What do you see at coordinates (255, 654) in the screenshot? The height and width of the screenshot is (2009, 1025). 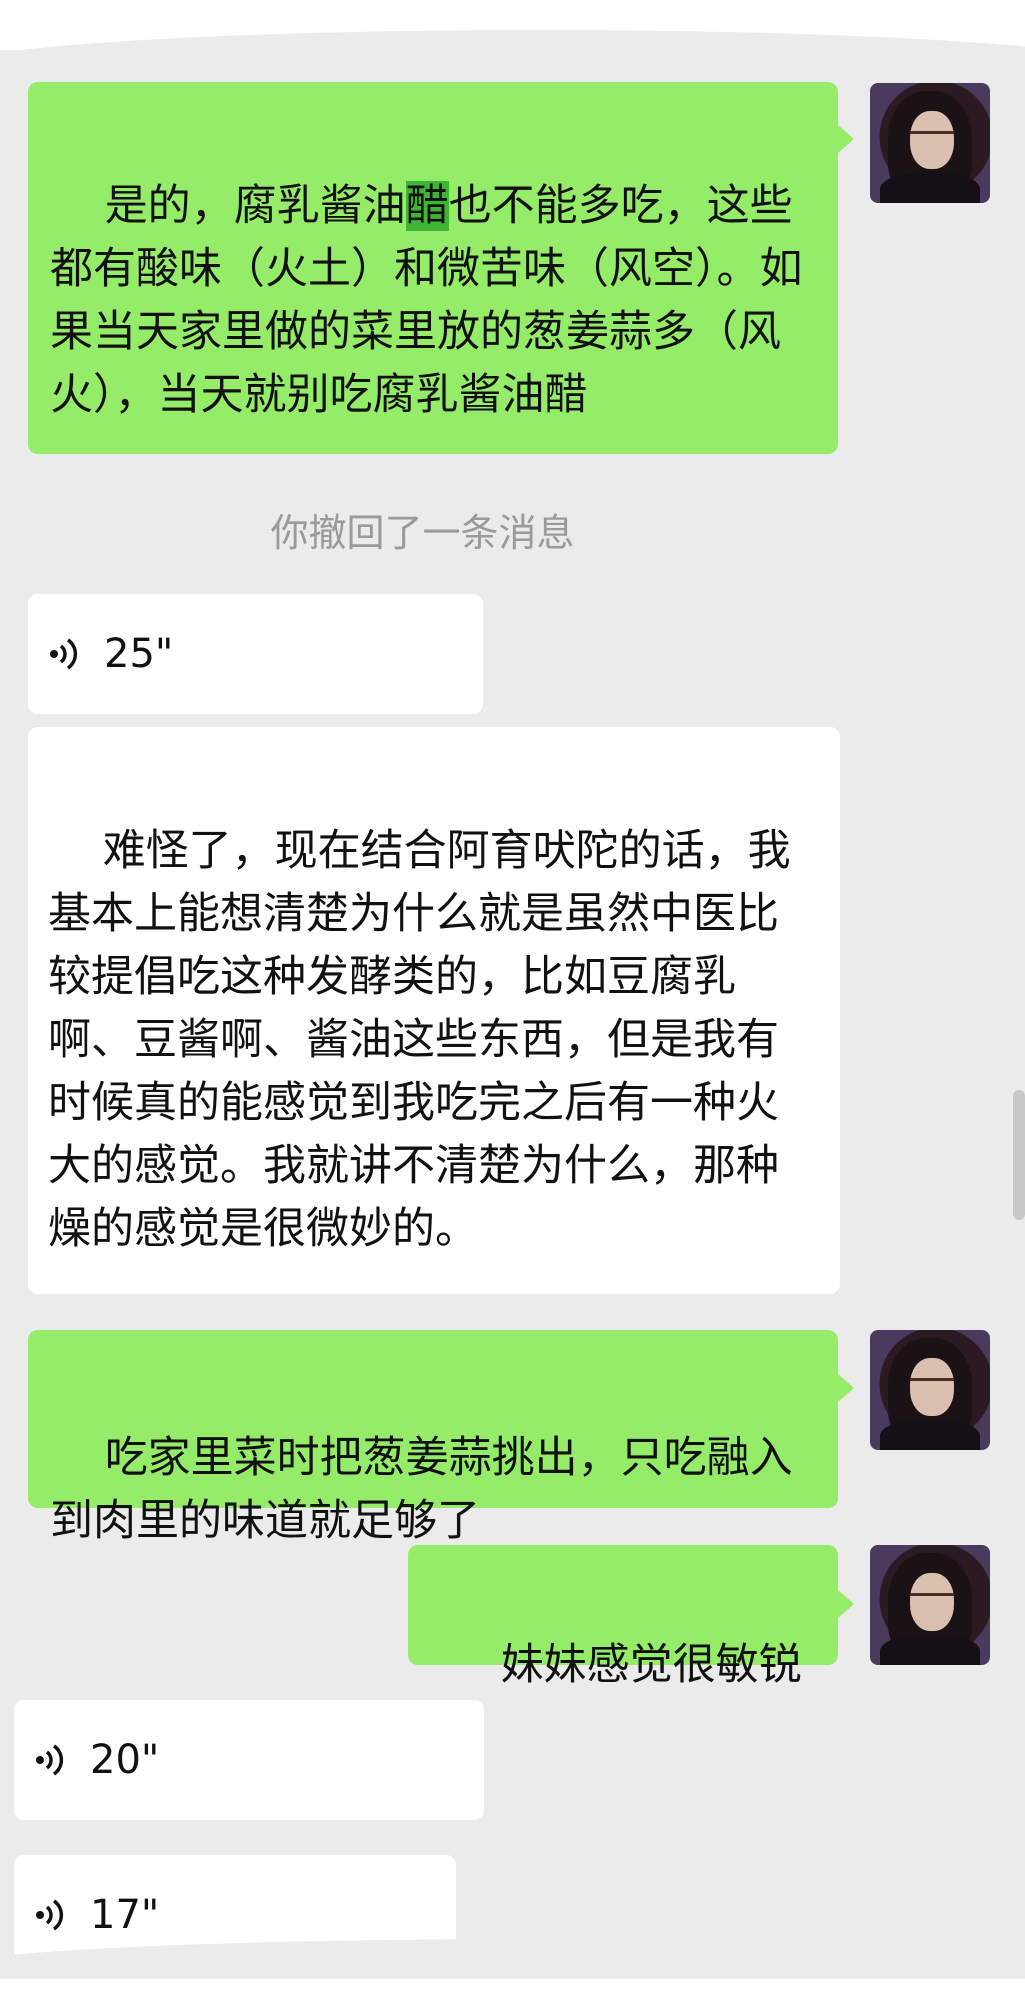 I see `voice-message: 25"` at bounding box center [255, 654].